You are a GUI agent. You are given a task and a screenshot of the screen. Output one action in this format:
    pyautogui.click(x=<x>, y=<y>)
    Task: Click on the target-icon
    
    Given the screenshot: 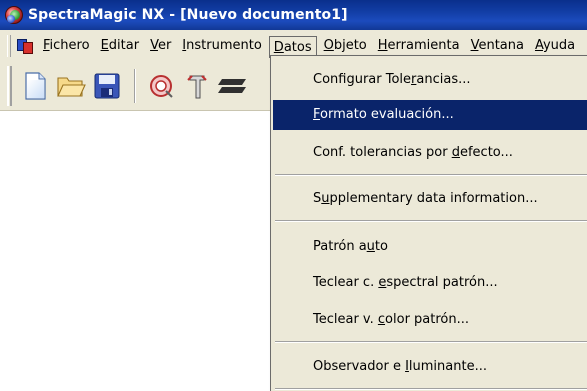 What is the action you would take?
    pyautogui.click(x=161, y=86)
    